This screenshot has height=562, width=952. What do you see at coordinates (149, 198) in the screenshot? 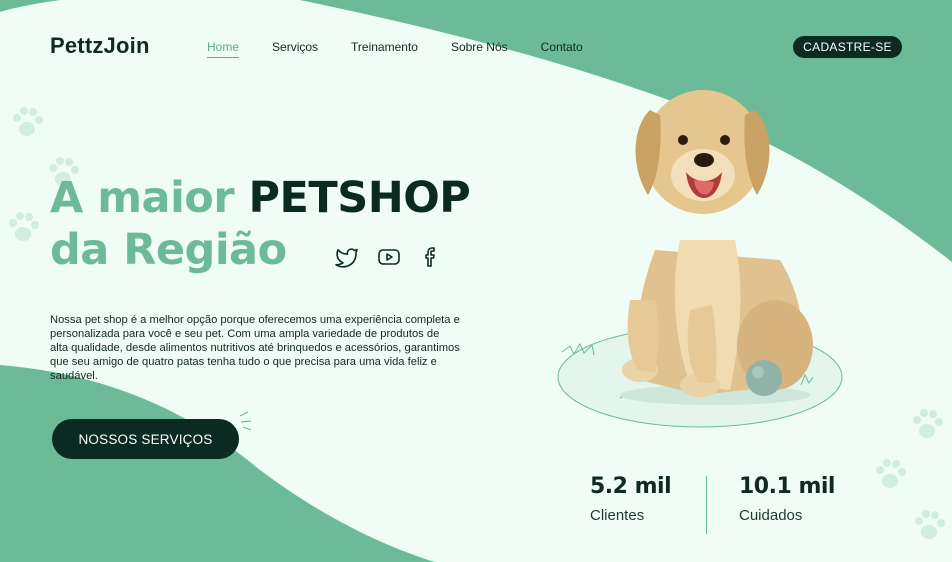
I see `hero-title-part1: A maior` at bounding box center [149, 198].